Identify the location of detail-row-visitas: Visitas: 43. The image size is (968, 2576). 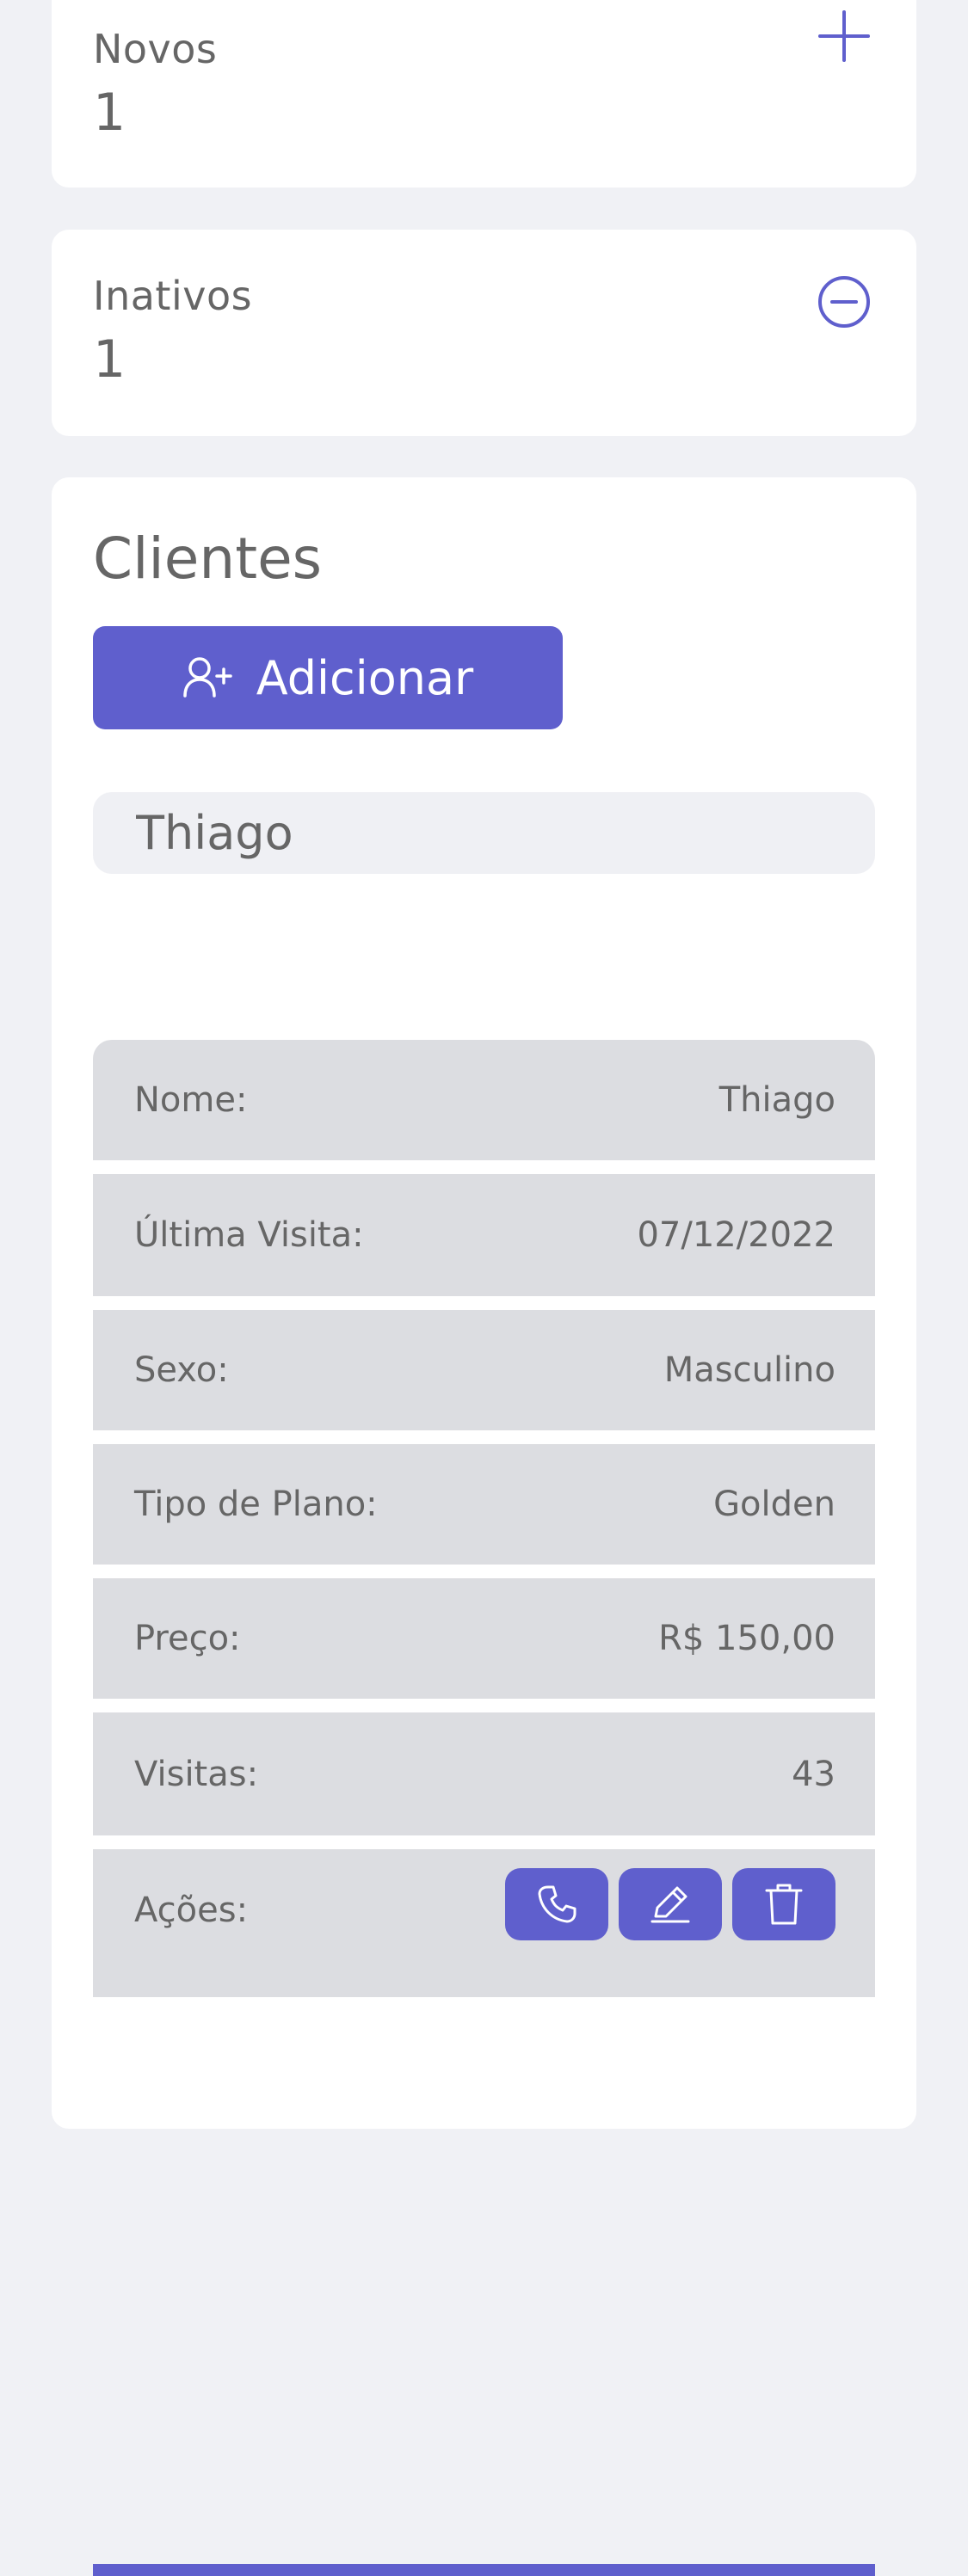
(484, 1773).